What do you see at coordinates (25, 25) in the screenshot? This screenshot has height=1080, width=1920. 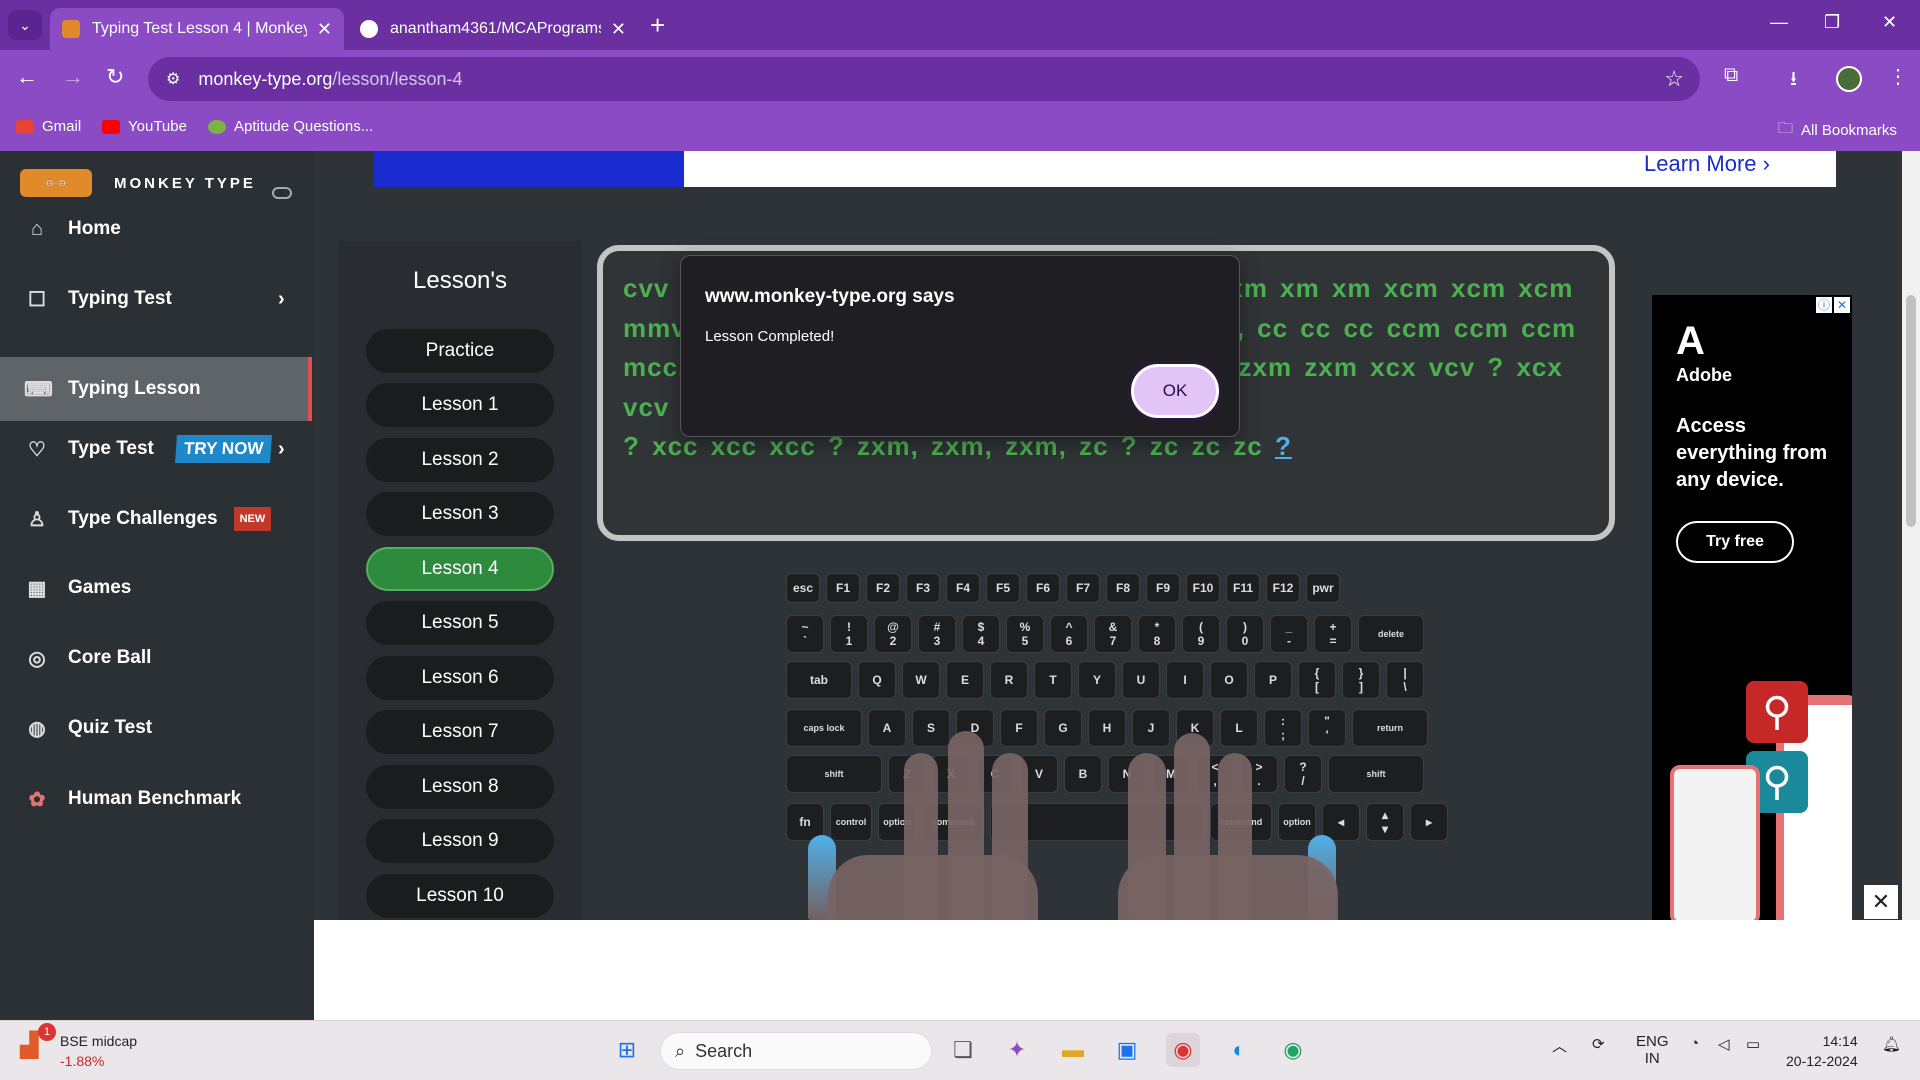 I see `tab-search-button: ⌄` at bounding box center [25, 25].